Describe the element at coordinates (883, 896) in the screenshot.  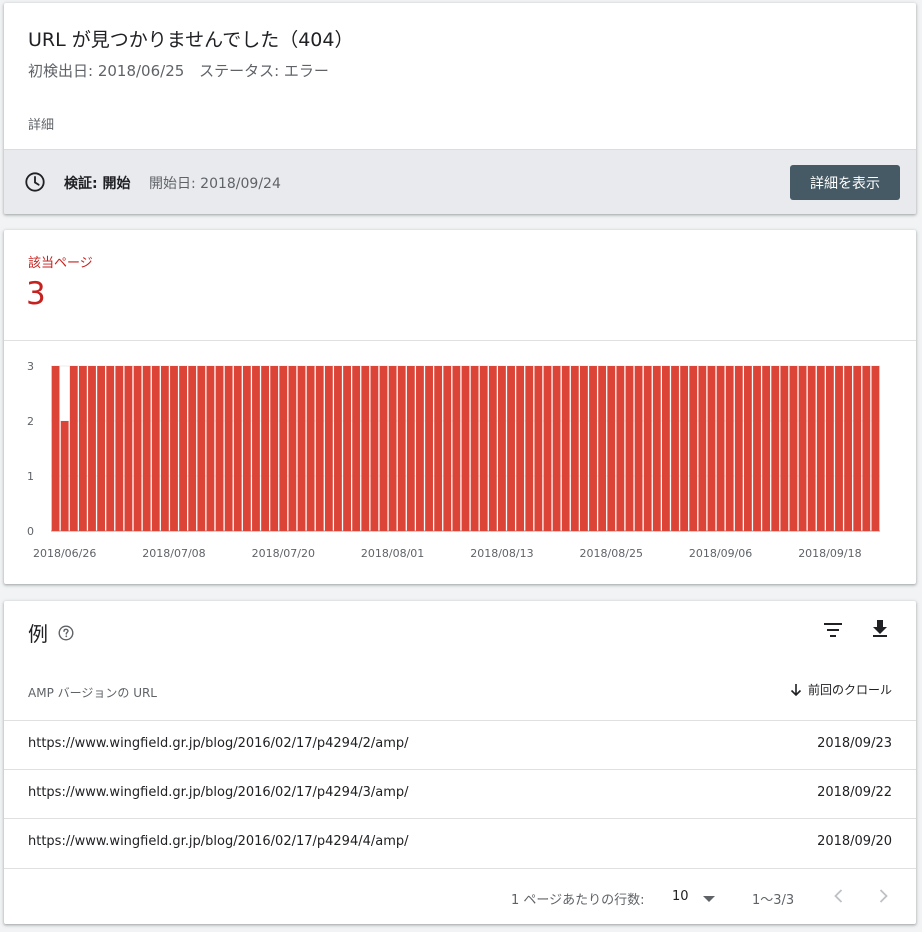
I see `chevron-right-icon` at that location.